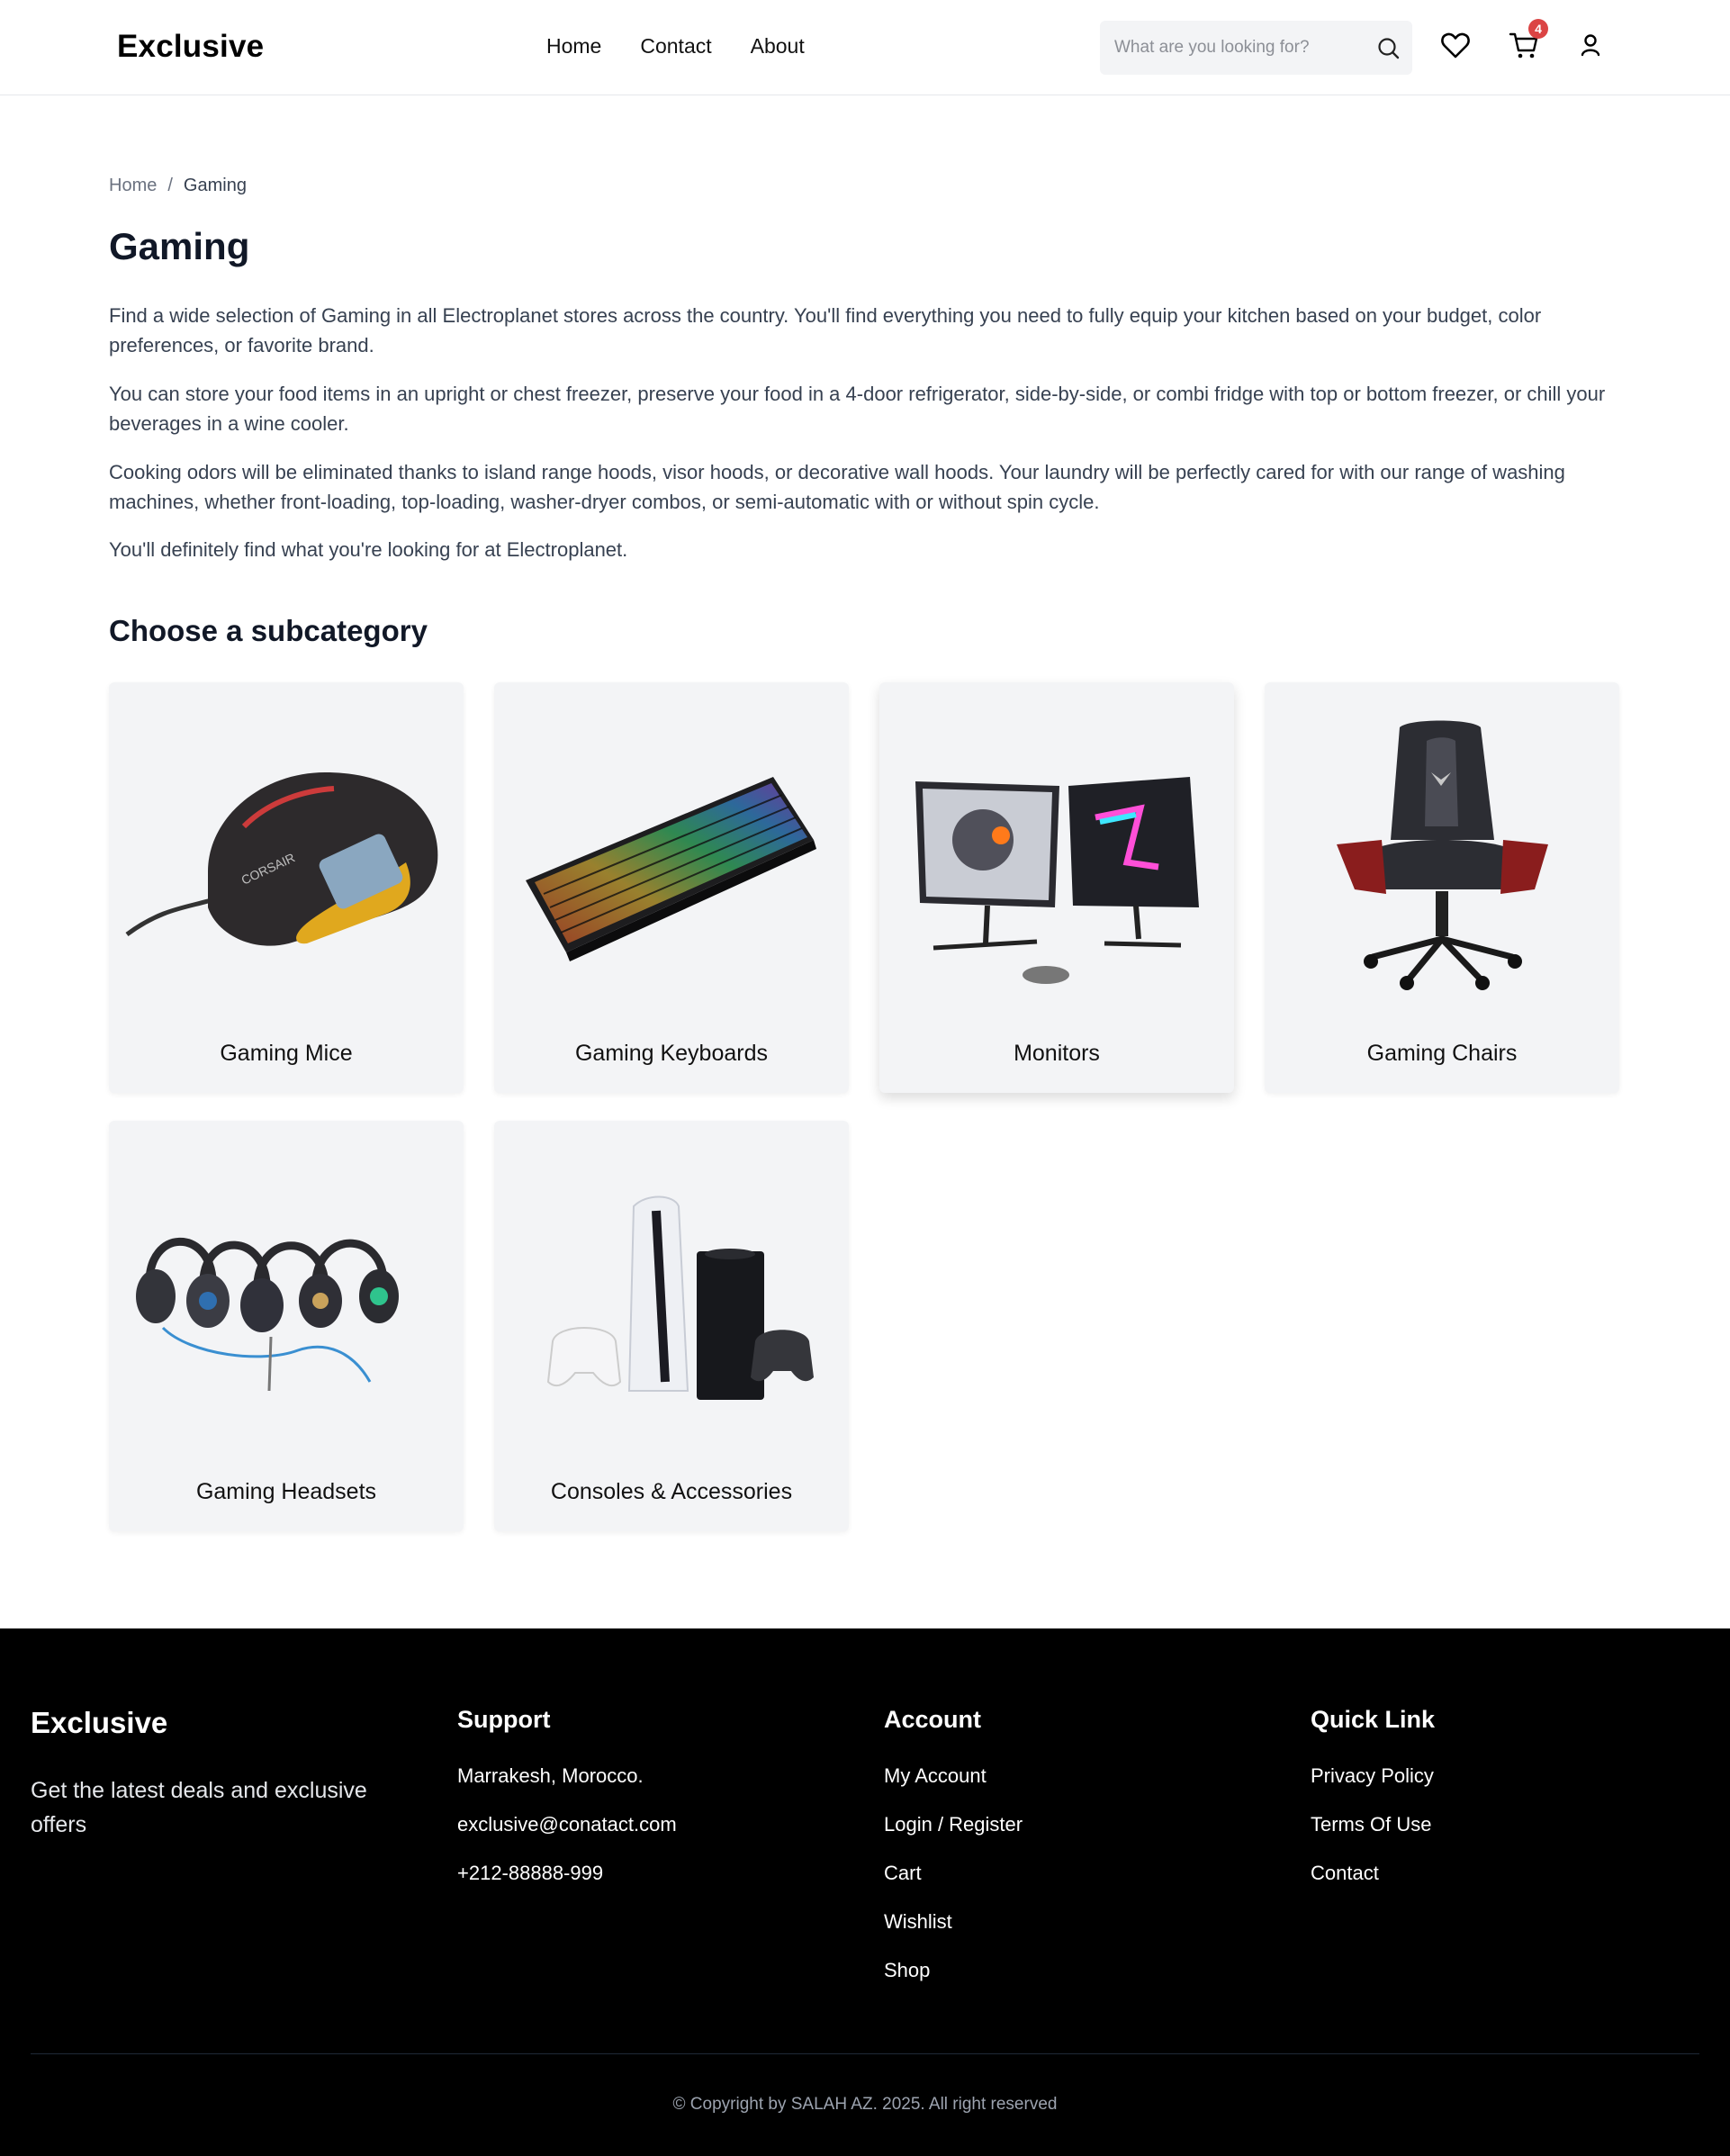 The width and height of the screenshot is (1730, 2156). What do you see at coordinates (865, 2053) in the screenshot?
I see `footer-divider` at bounding box center [865, 2053].